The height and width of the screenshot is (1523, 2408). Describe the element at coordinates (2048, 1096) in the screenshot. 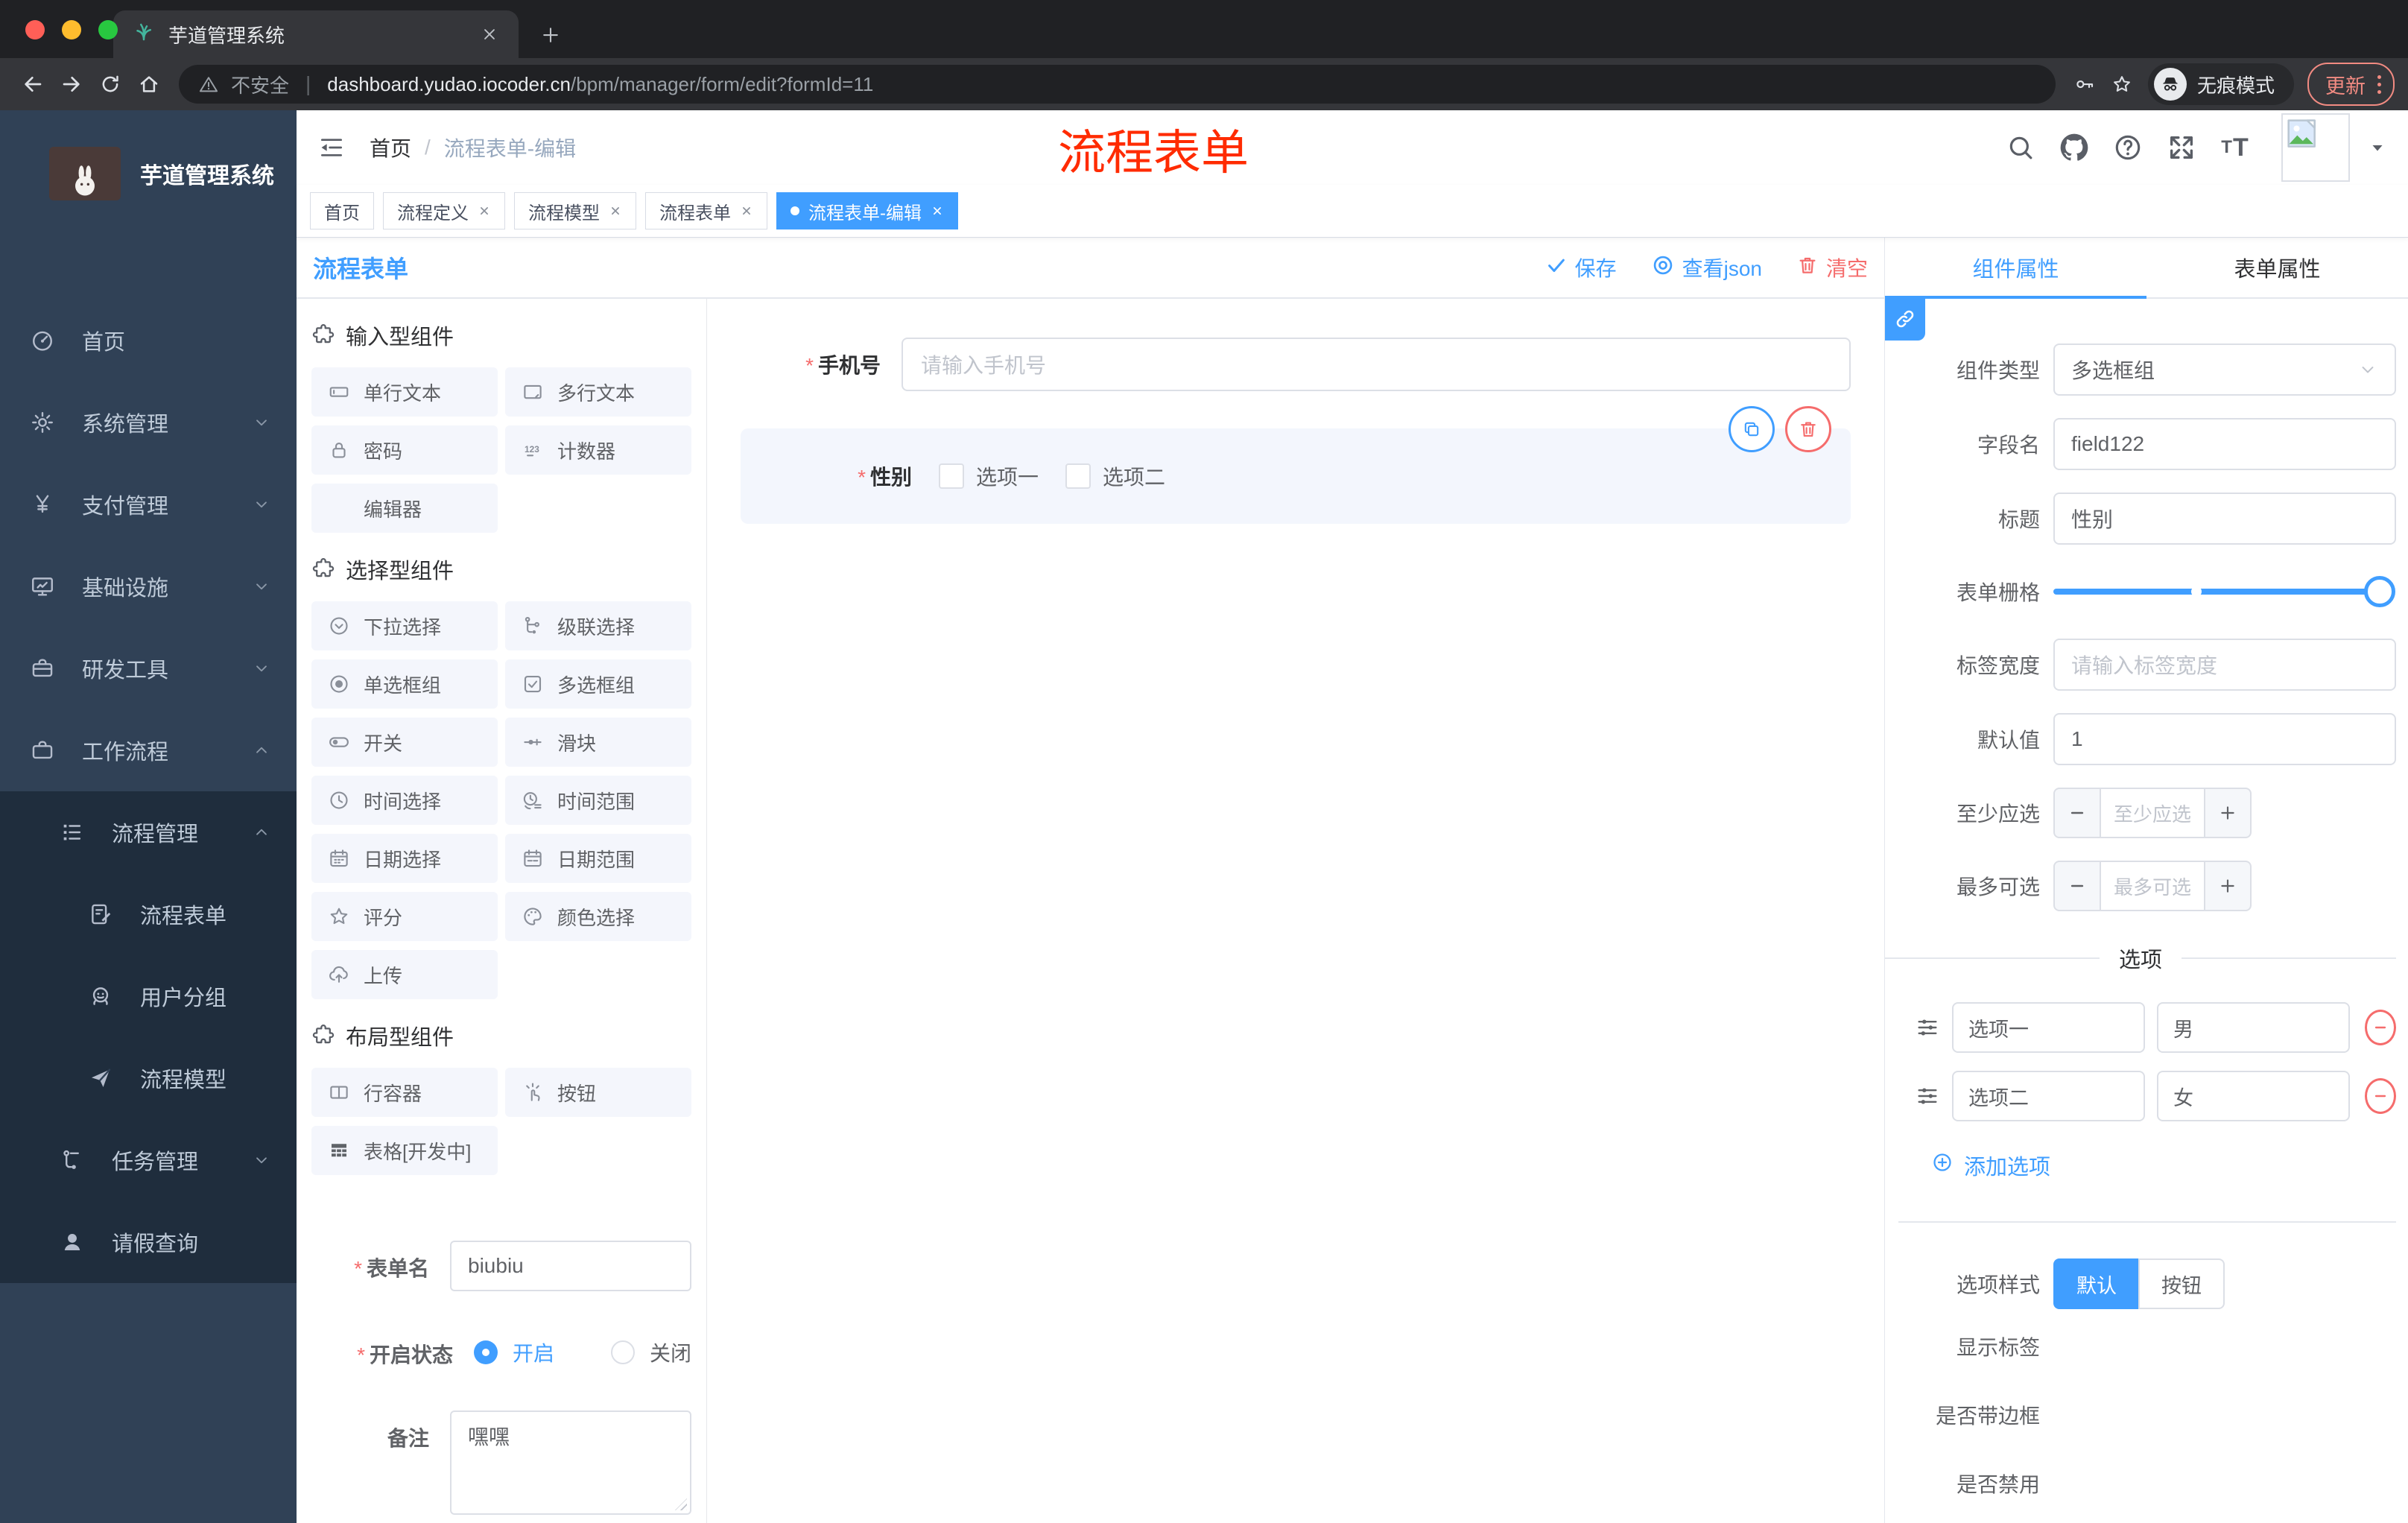

I see `option-name-input: 选项二` at that location.